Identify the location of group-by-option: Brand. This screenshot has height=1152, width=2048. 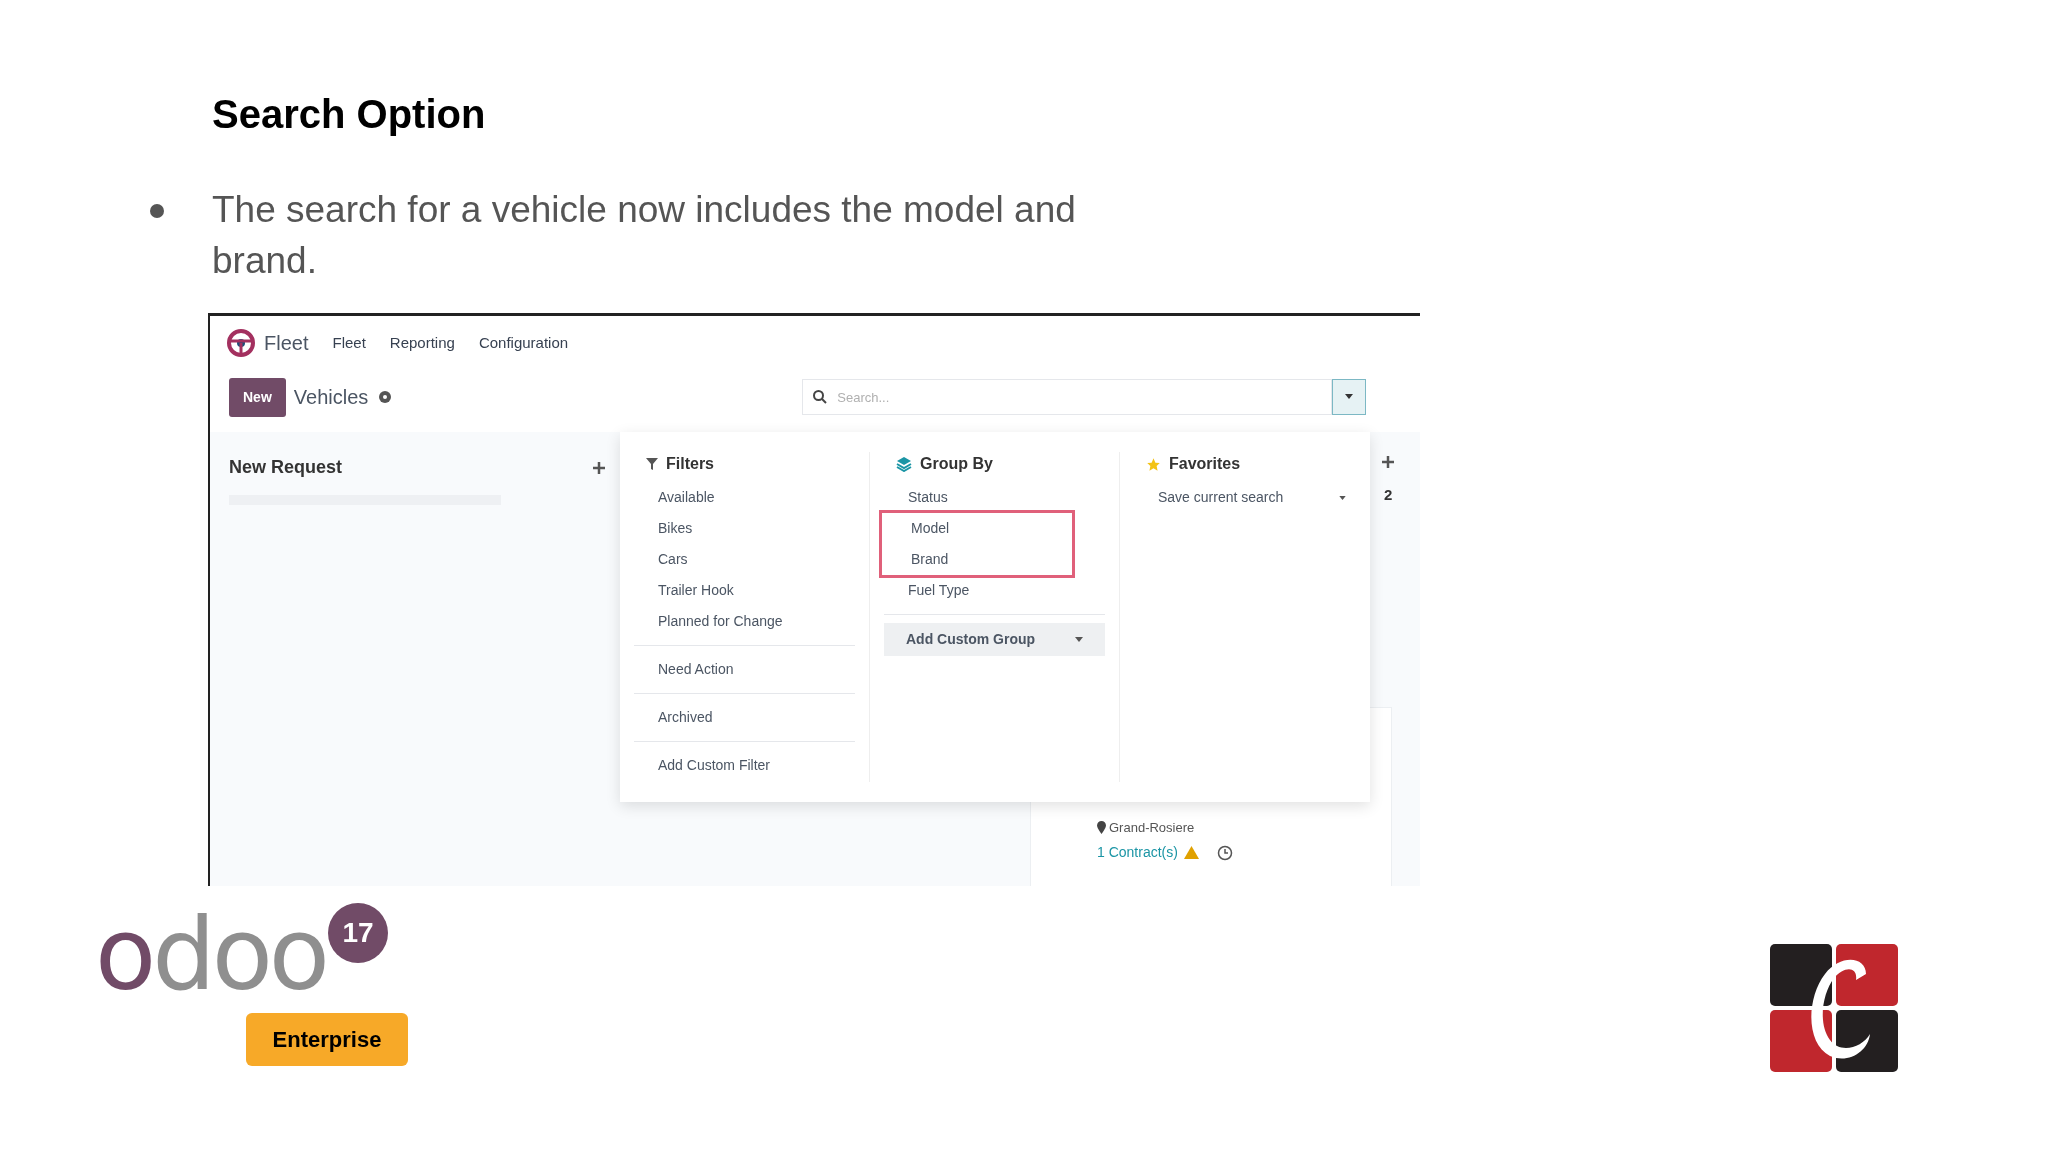
(979, 559).